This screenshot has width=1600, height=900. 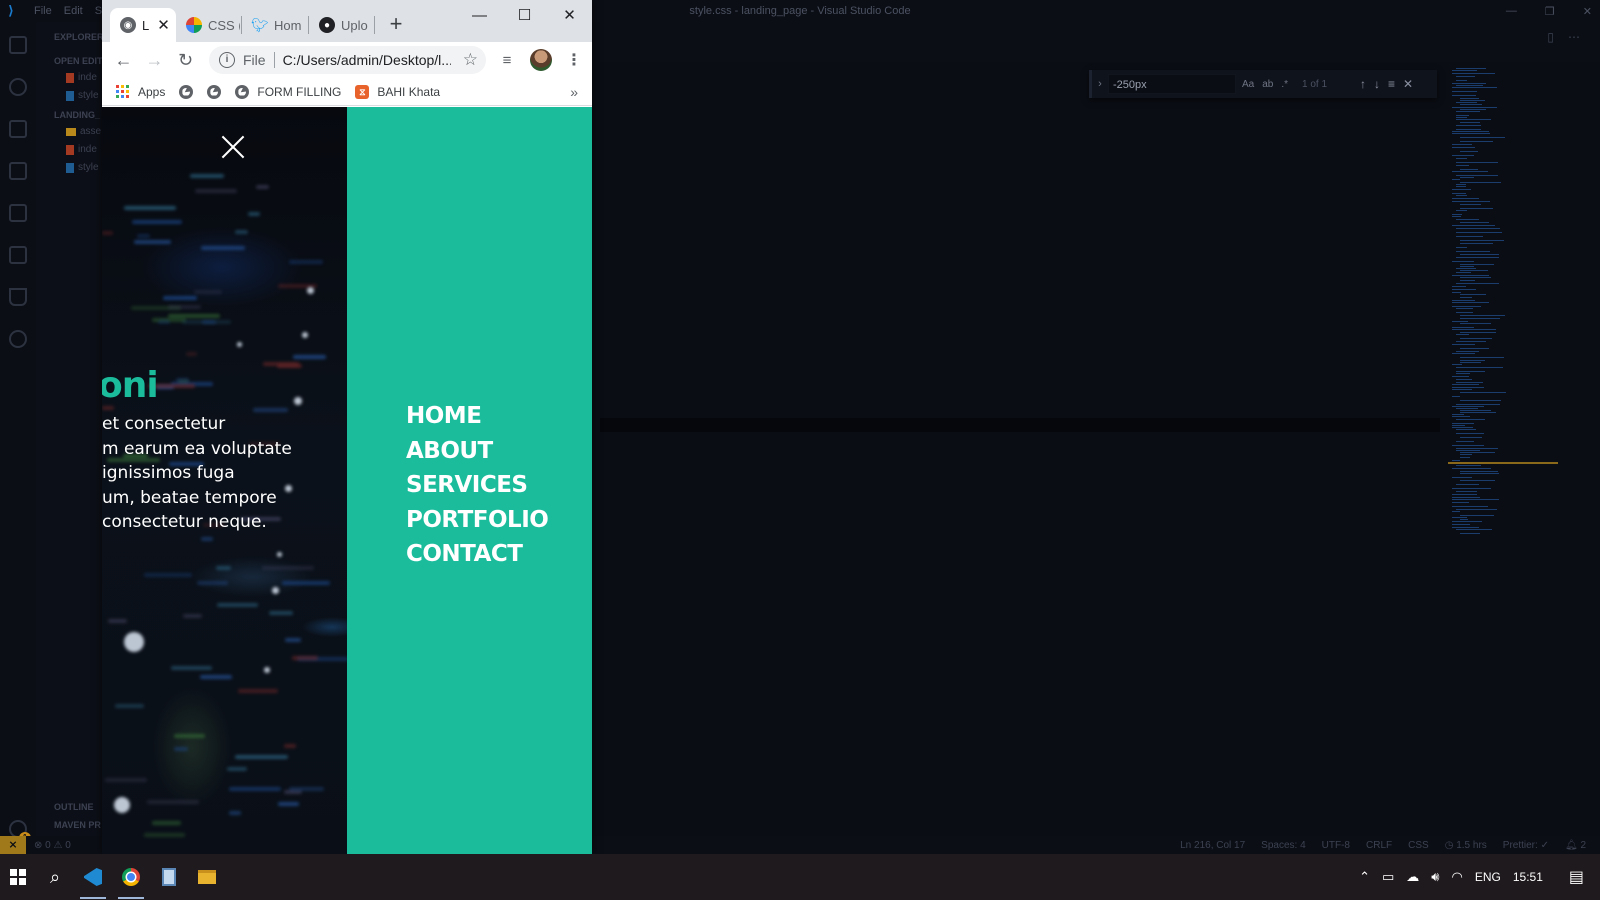 I want to click on hero-title: oni, so click(x=130, y=385).